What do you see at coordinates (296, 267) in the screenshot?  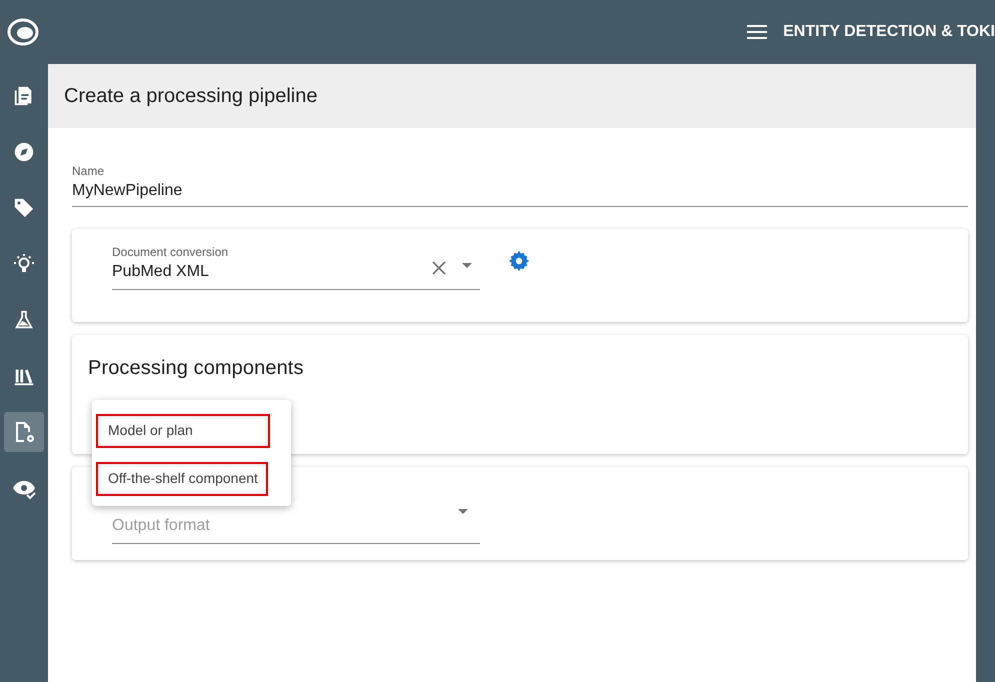 I see `document-conversion-select: Document conversion PubMed XML` at bounding box center [296, 267].